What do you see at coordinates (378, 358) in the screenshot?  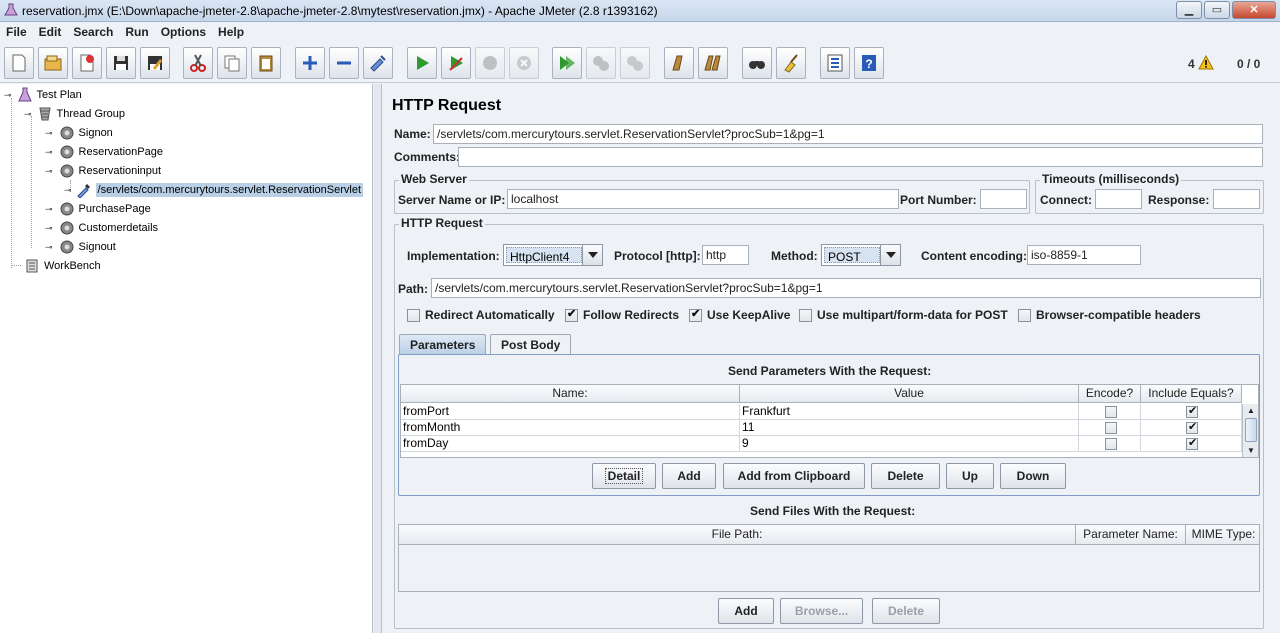 I see `panel-splitter` at bounding box center [378, 358].